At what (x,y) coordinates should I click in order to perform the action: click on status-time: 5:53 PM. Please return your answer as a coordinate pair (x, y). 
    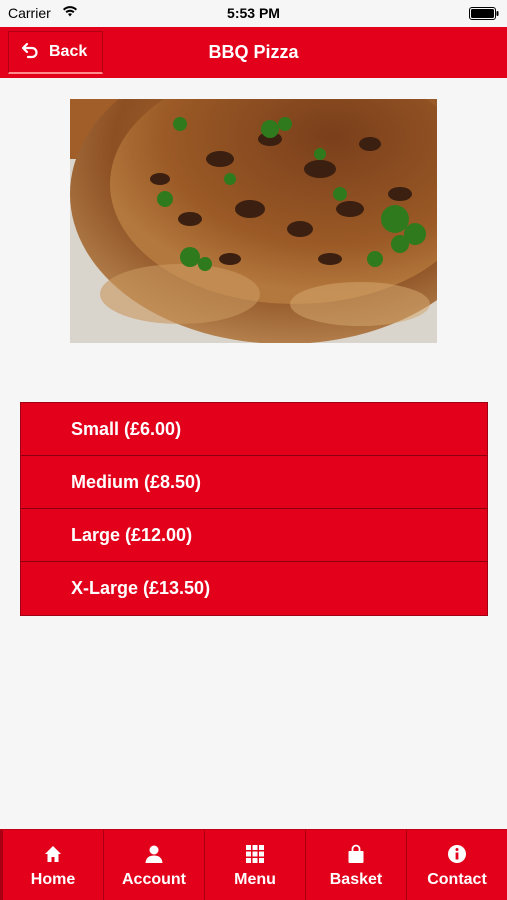
    Looking at the image, I should click on (253, 13).